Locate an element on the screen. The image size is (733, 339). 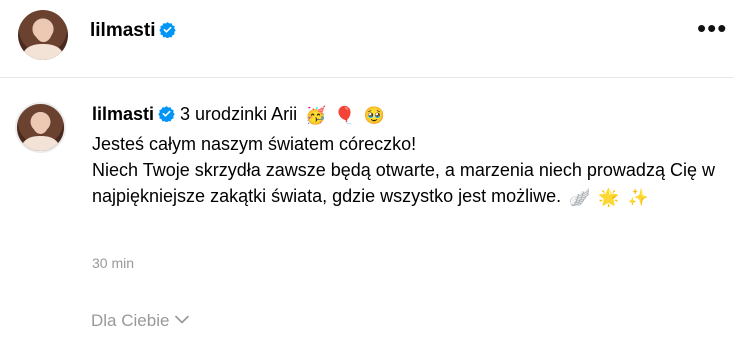
feed-filter-label: Dla Ciebie is located at coordinates (130, 320).